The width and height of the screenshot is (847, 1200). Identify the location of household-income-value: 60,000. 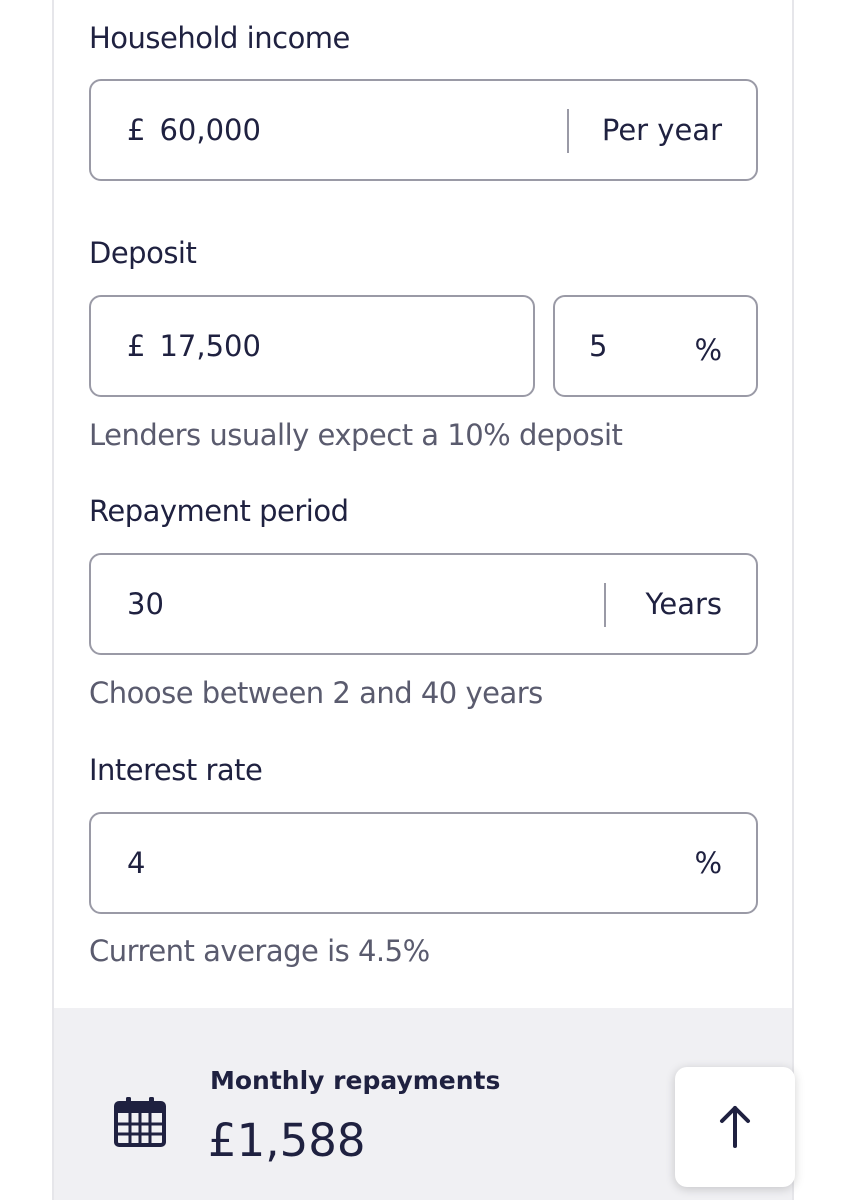
(210, 130).